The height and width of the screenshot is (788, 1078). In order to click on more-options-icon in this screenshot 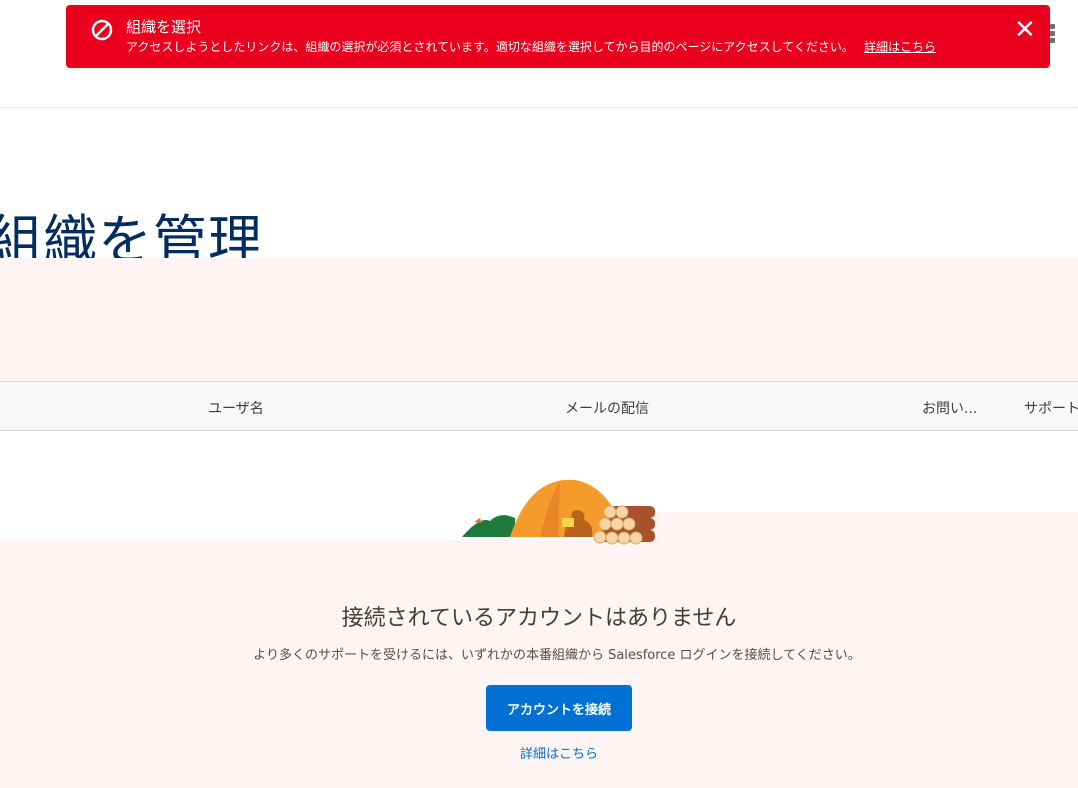, I will do `click(1052, 34)`.